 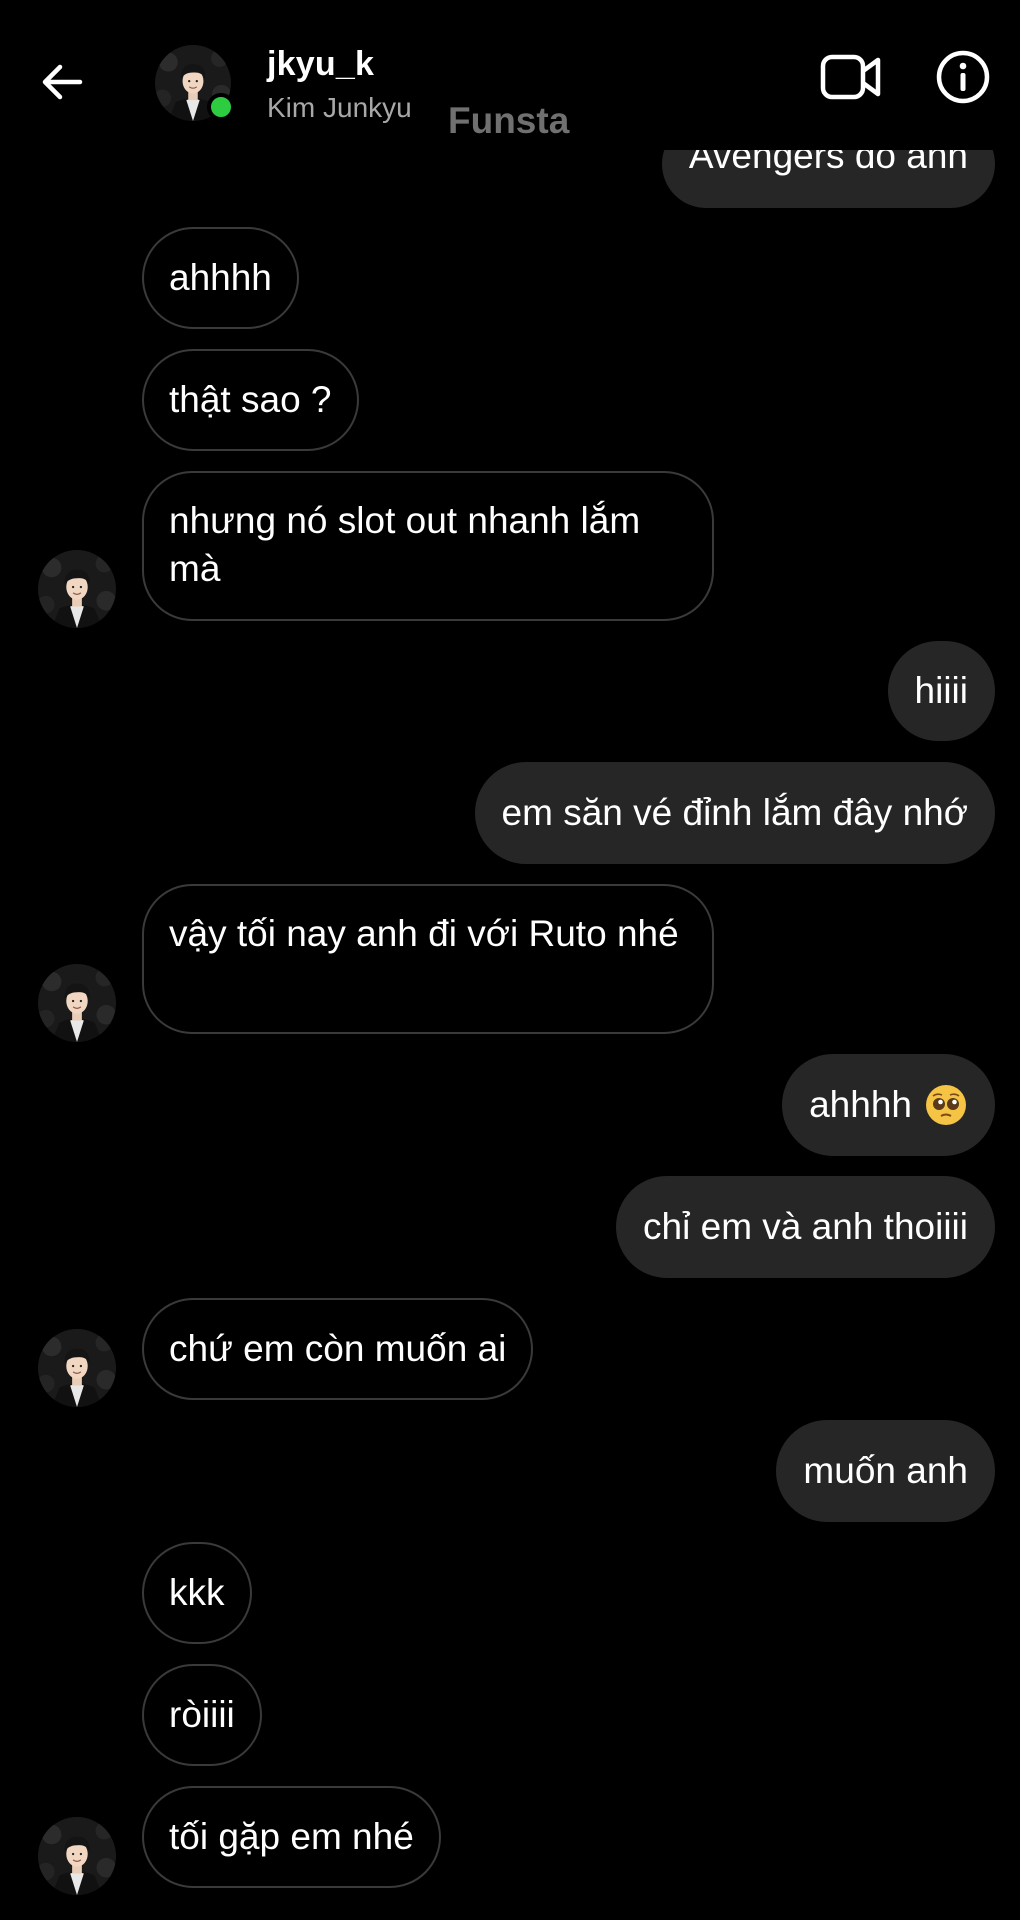 I want to click on video-camera-icon, so click(x=850, y=77).